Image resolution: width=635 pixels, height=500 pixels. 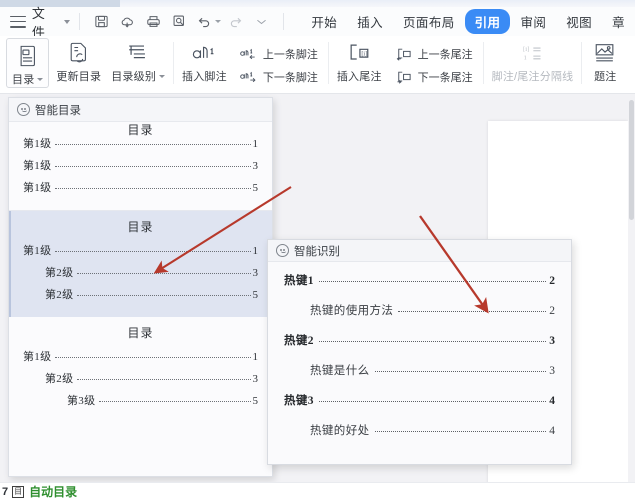 I want to click on recognition-header-label: 智能识别, so click(x=317, y=251).